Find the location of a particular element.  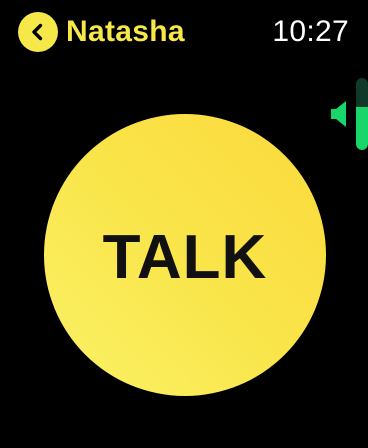

volume-level-fill is located at coordinates (362, 128).